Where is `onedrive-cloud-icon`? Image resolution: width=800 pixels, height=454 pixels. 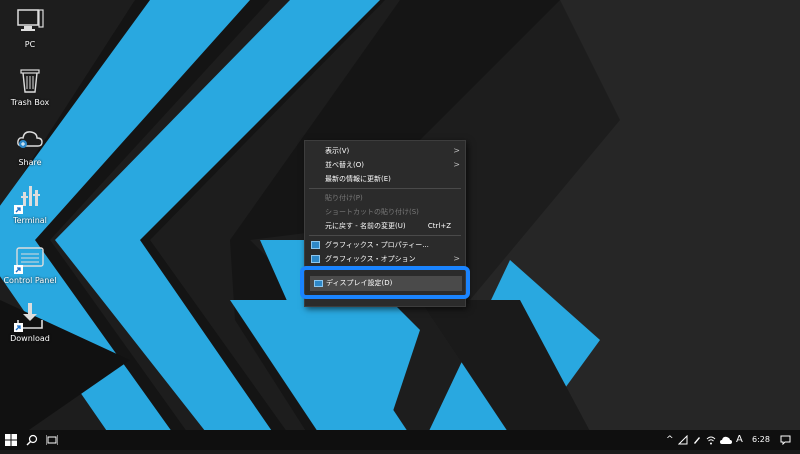
onedrive-cloud-icon is located at coordinates (726, 440).